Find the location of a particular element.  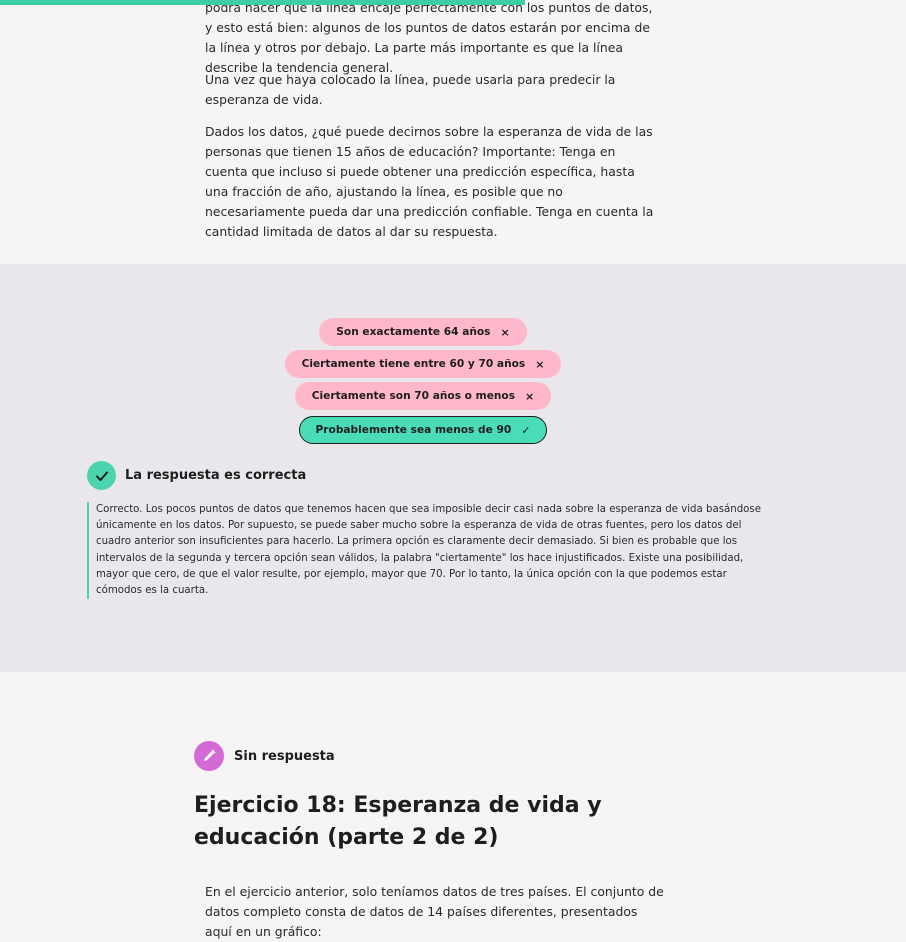

option-1: Son exactamente 64 años × is located at coordinates (423, 332).